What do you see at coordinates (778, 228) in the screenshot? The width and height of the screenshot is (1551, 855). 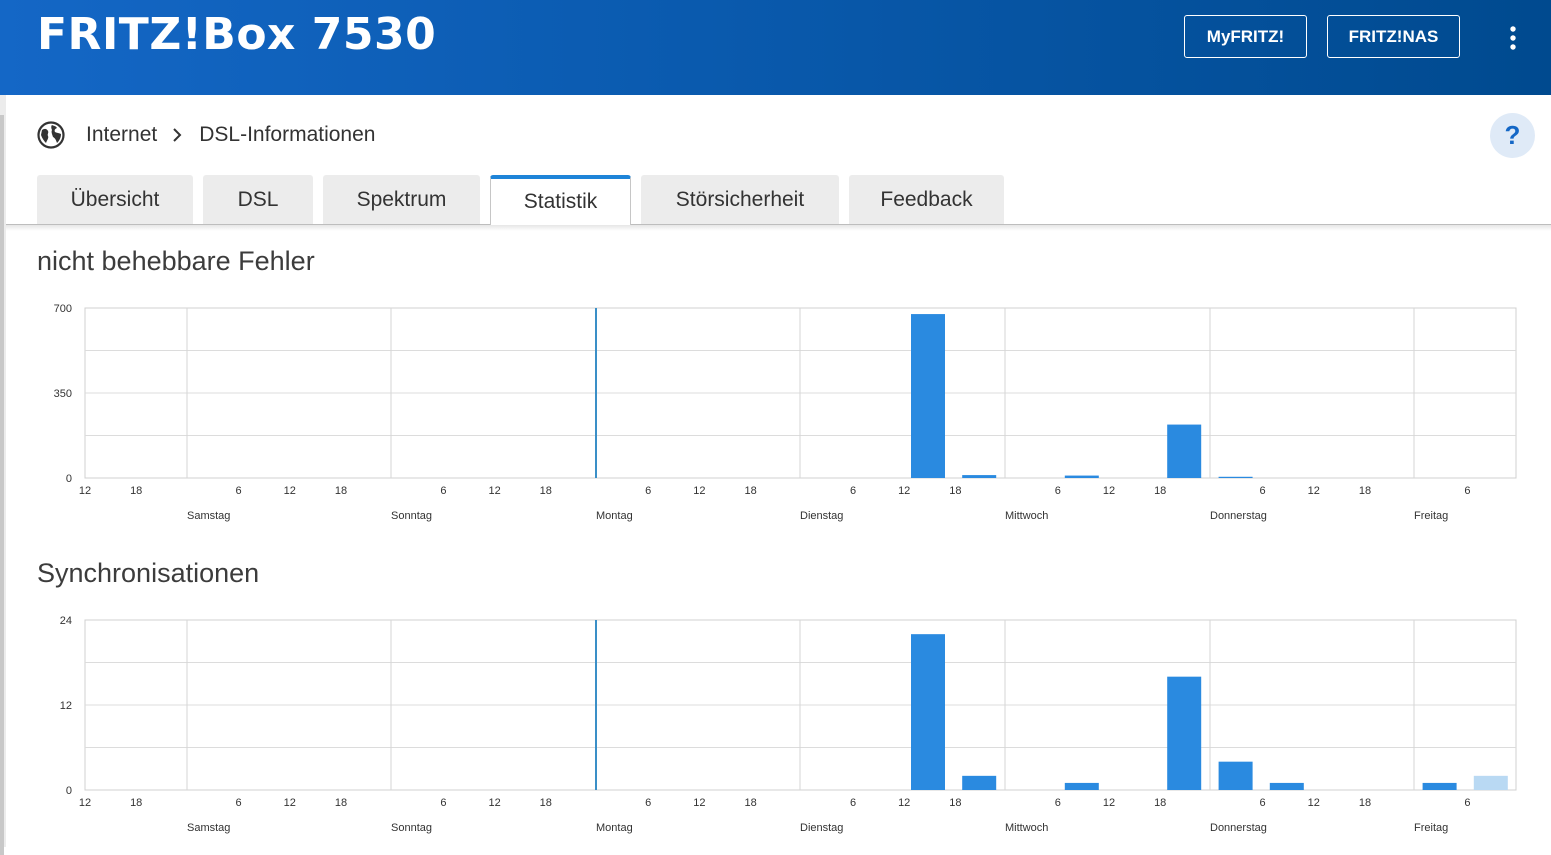 I see `tab-shadow` at bounding box center [778, 228].